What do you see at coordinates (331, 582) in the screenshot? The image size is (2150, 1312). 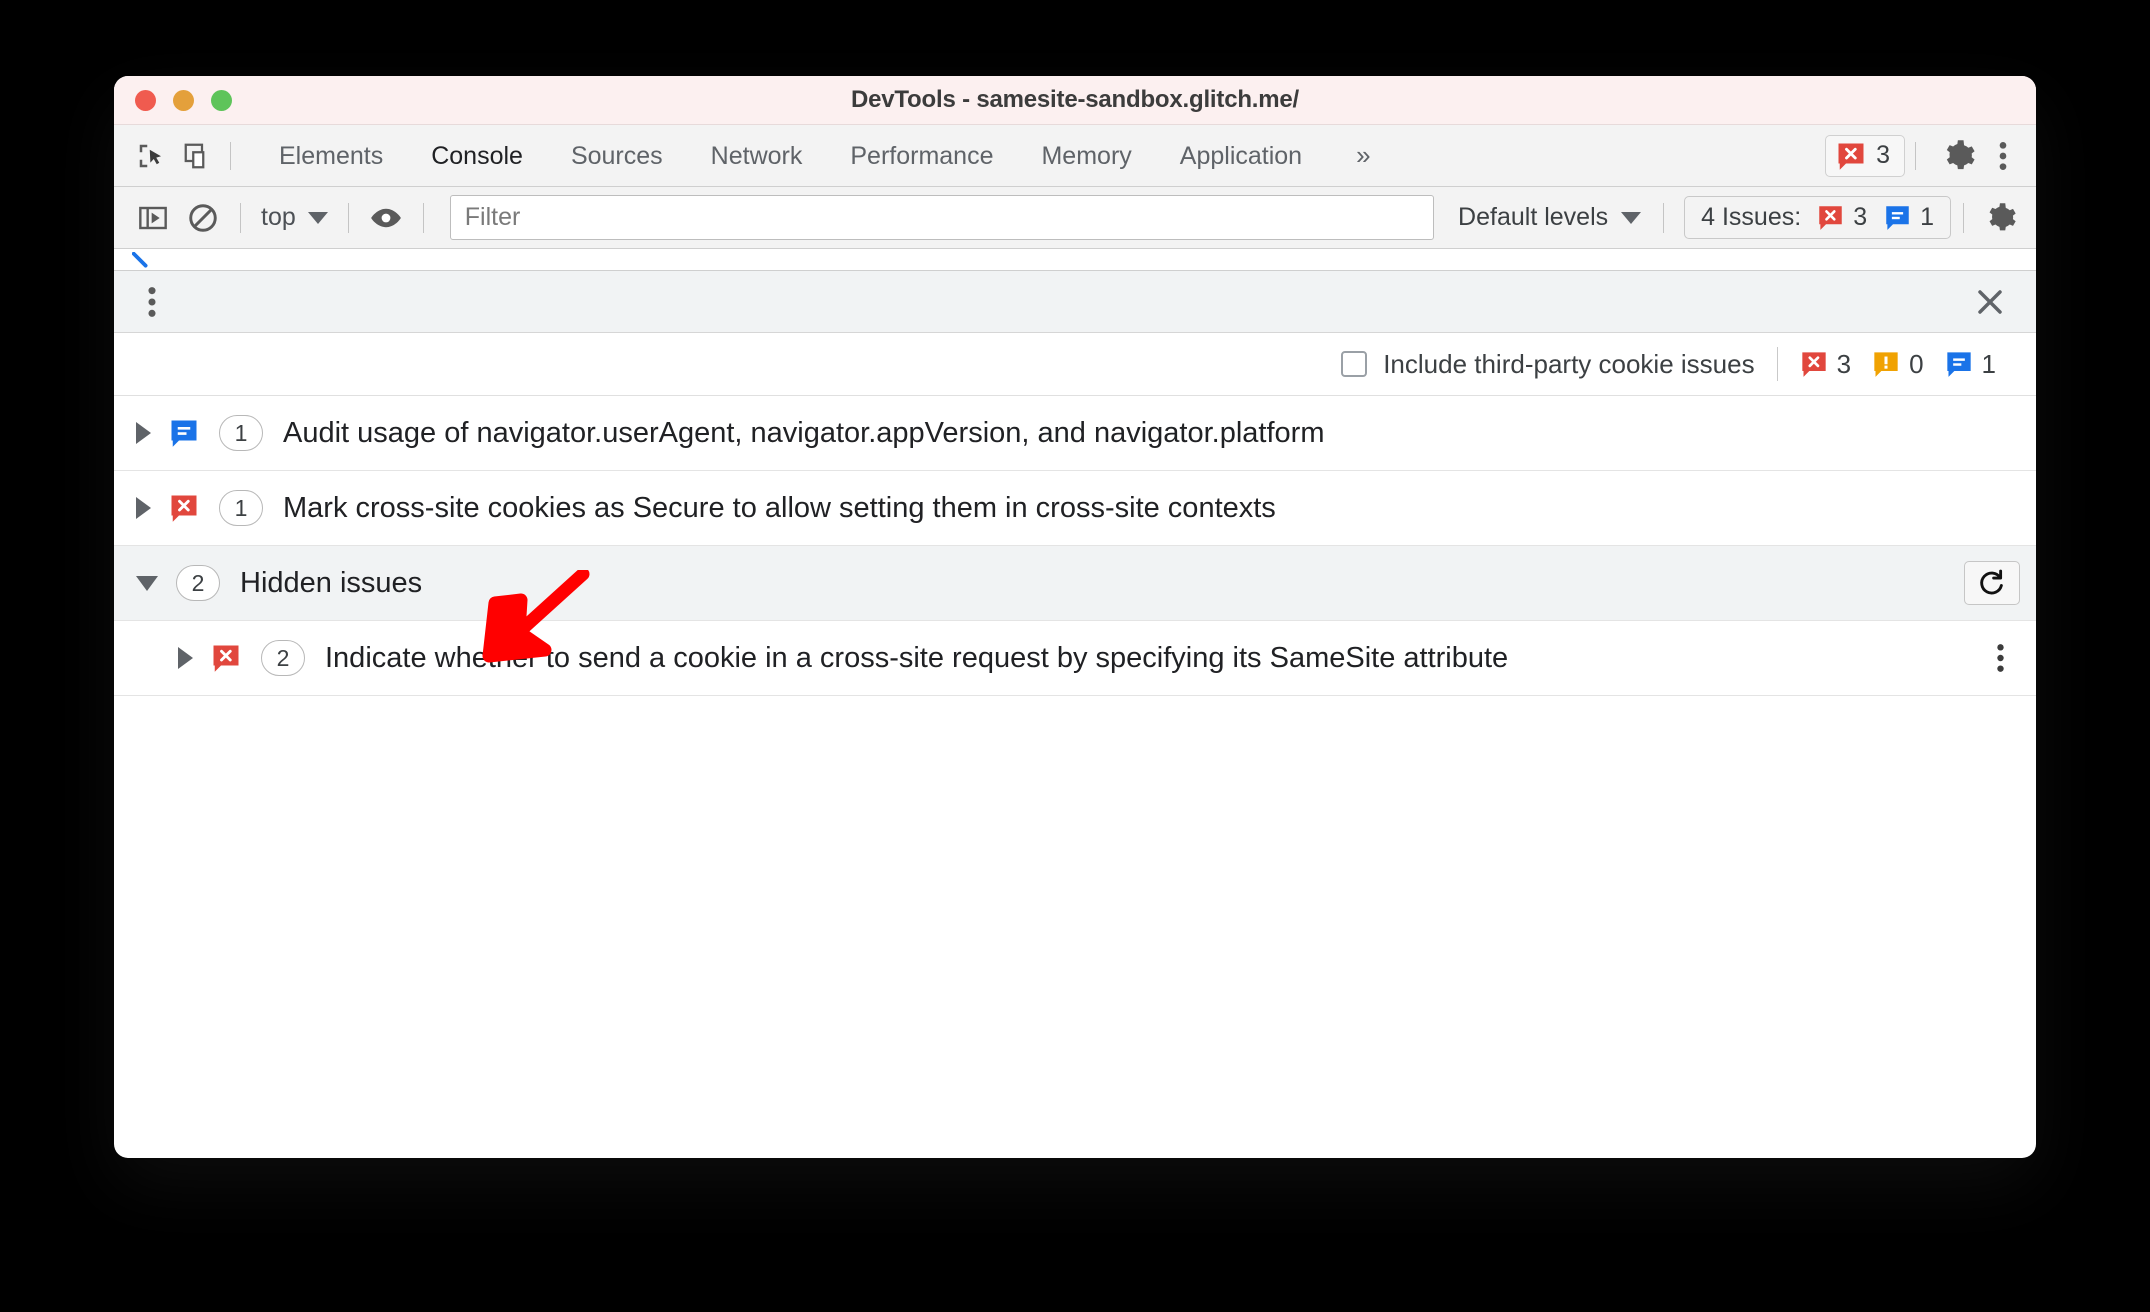 I see `hidden-issues-title: Hidden issues` at bounding box center [331, 582].